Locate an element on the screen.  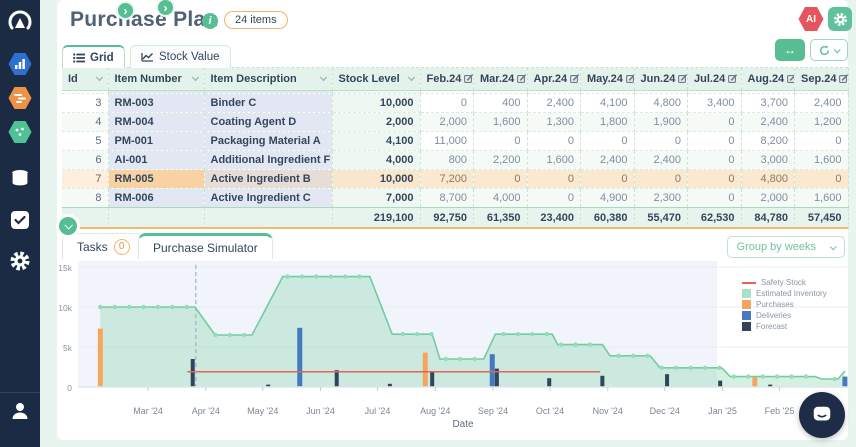
group-by-select: Group by weeks is located at coordinates (785, 247).